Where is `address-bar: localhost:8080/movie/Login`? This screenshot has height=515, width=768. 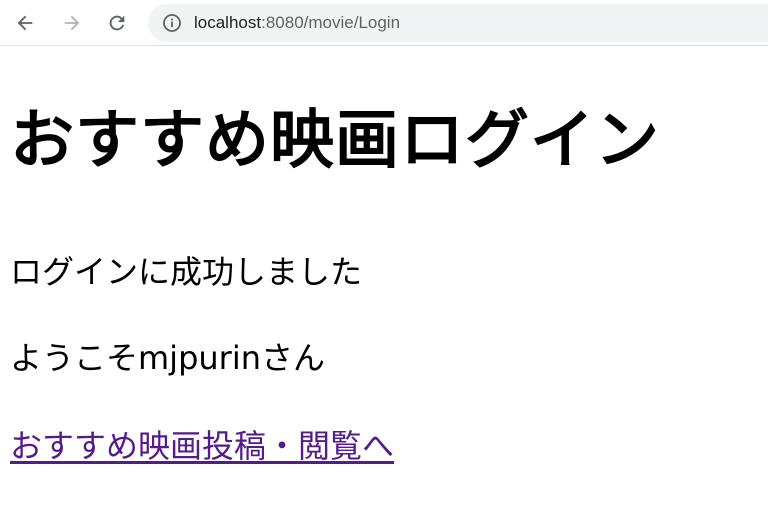 address-bar: localhost:8080/movie/Login is located at coordinates (458, 23).